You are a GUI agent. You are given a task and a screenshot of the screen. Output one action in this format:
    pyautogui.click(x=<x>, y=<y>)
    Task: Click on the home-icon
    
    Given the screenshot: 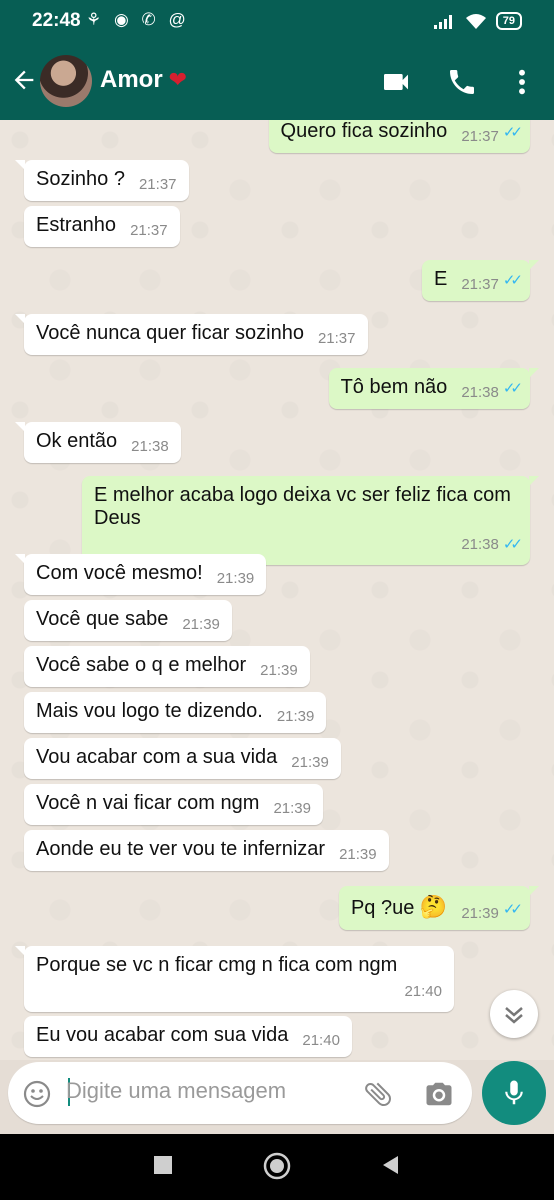 What is the action you would take?
    pyautogui.click(x=277, y=1166)
    